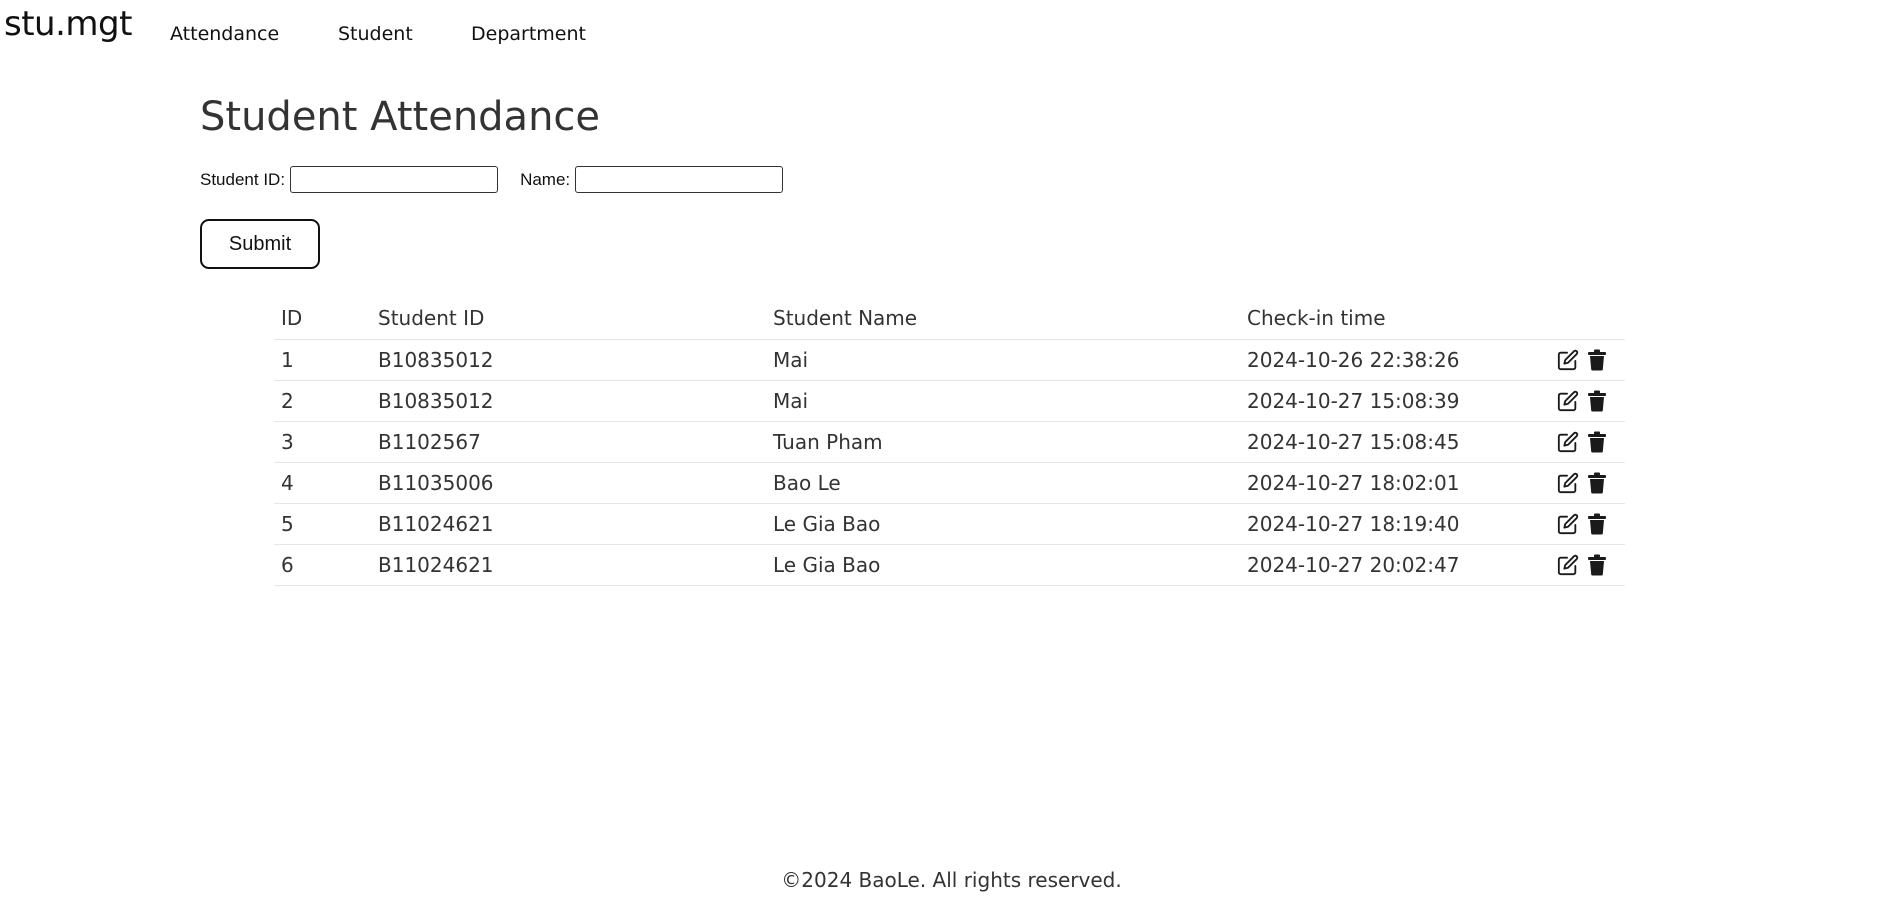 The height and width of the screenshot is (912, 1903). I want to click on table-row: 4 B11035006 Bao Le 2024-10-27 18:02:01, so click(949, 482).